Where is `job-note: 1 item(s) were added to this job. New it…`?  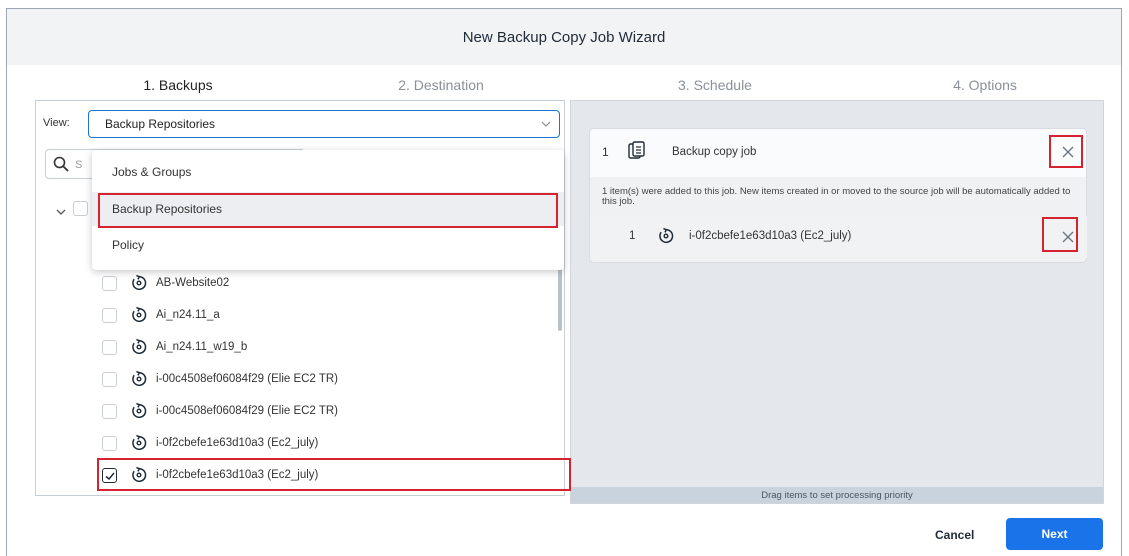
job-note: 1 item(s) were added to this job. New it… is located at coordinates (836, 196).